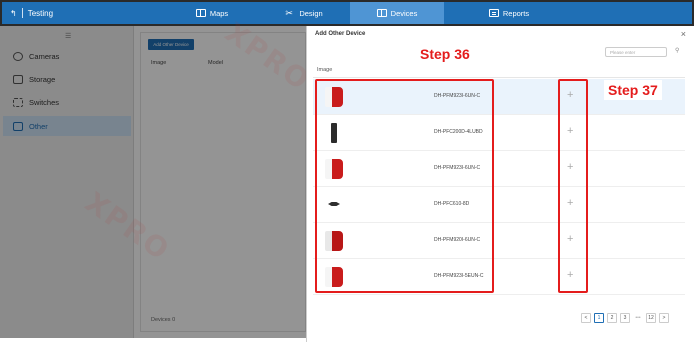 Image resolution: width=694 pixels, height=342 pixels. What do you see at coordinates (347, 13) in the screenshot?
I see `top-navigation-bar: ↰ Testing Maps ✂ Design Devices Reports` at bounding box center [347, 13].